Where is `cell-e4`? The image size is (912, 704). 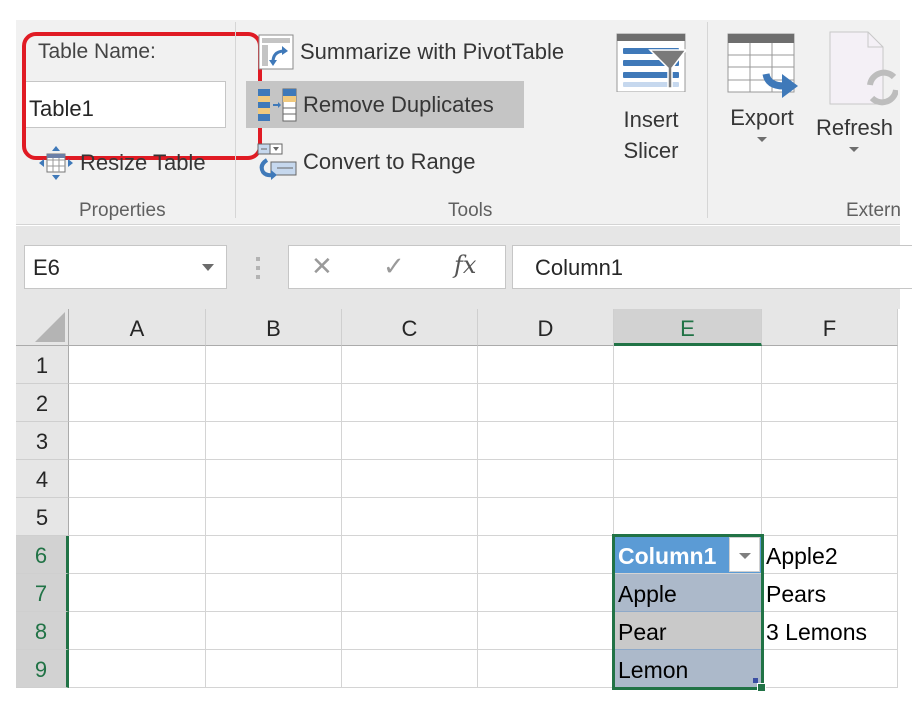 cell-e4 is located at coordinates (688, 479).